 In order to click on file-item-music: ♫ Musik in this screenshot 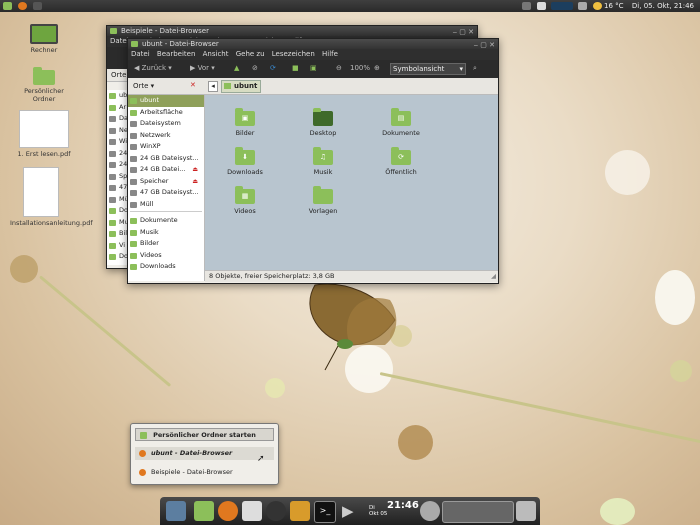, I will do `click(323, 161)`.